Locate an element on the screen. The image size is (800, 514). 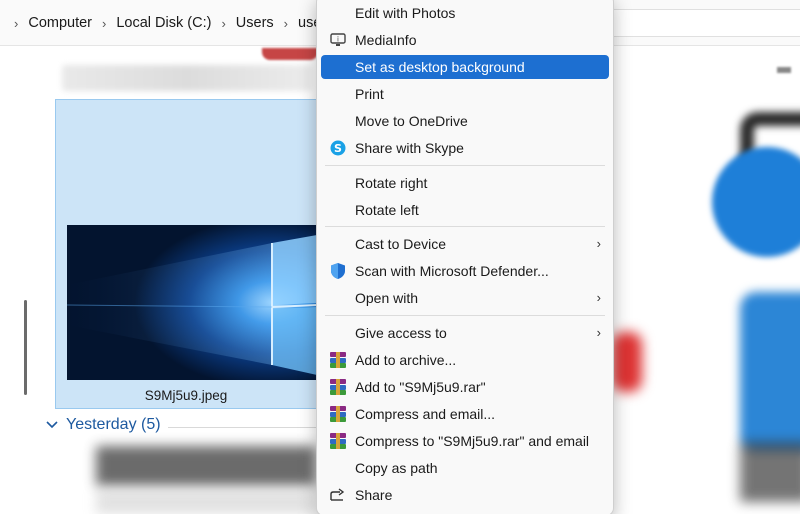
breadcrumb-item-computer: Computer is located at coordinates (60, 23).